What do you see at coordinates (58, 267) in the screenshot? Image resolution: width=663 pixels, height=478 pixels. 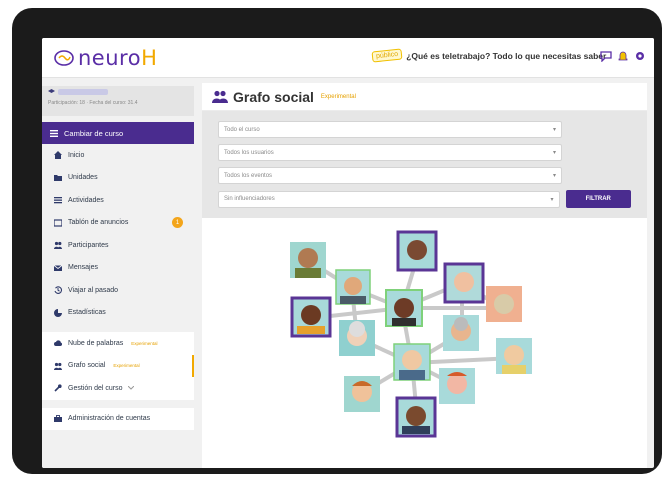 I see `mail-icon` at bounding box center [58, 267].